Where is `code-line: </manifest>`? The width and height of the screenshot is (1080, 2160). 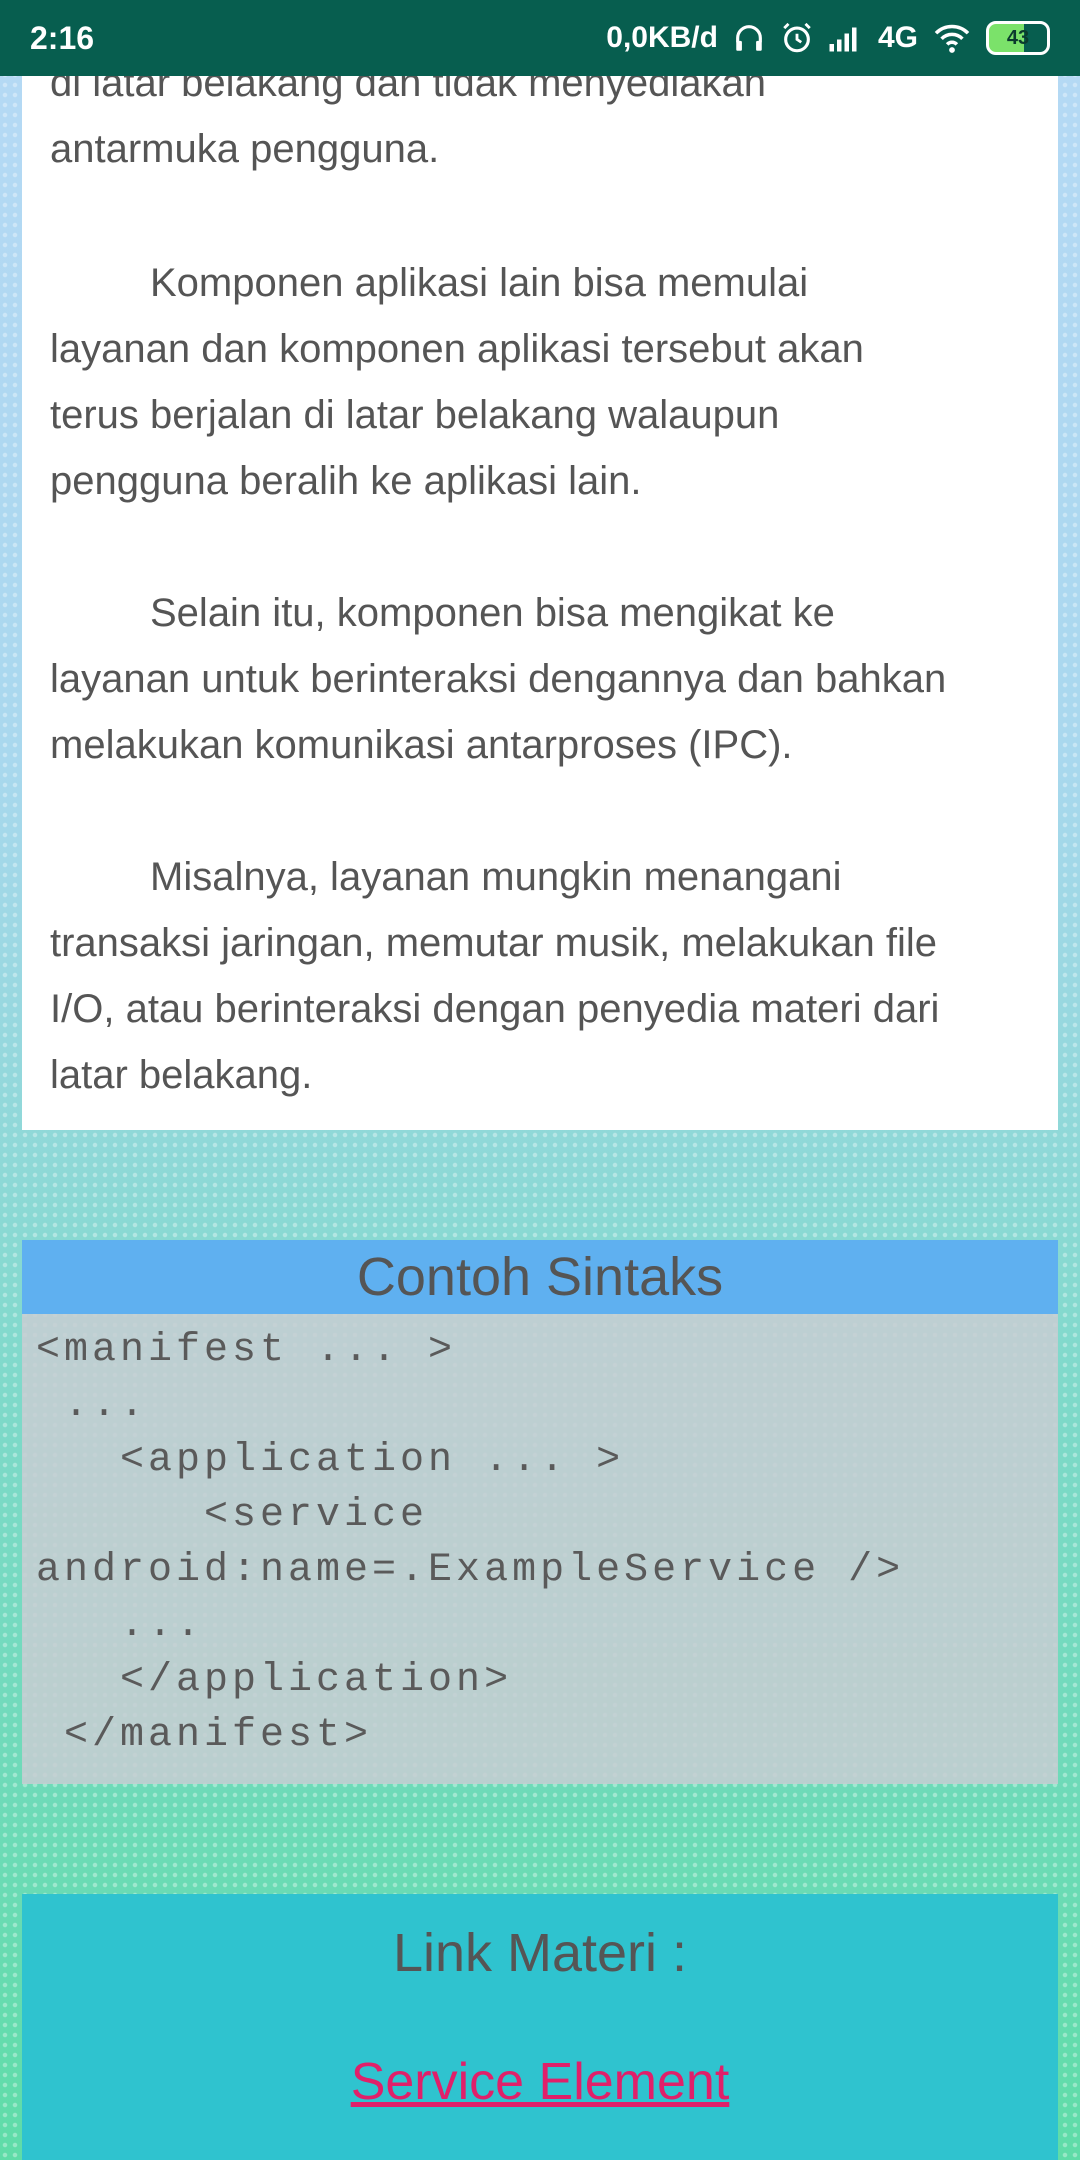 code-line: </manifest> is located at coordinates (204, 1735).